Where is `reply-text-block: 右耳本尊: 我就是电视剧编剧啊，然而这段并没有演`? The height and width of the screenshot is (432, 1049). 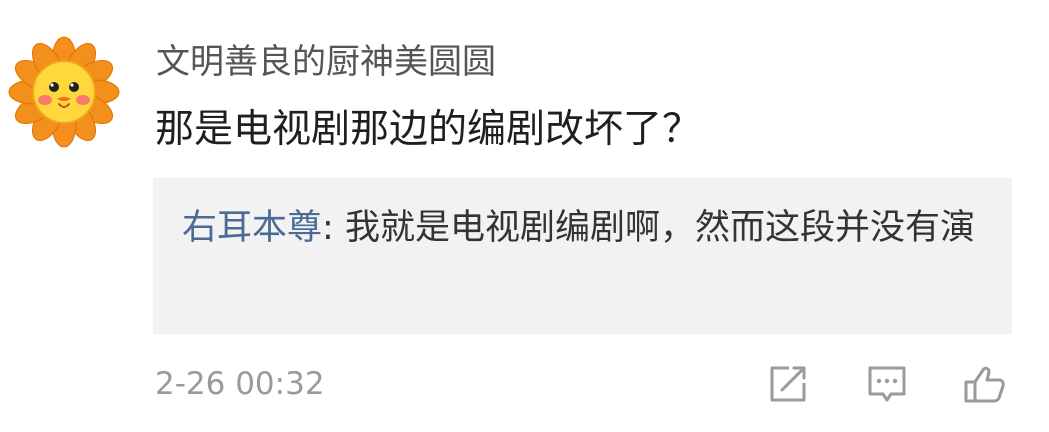
reply-text-block: 右耳本尊: 我就是电视剧编剧啊，然而这段并没有演 is located at coordinates (582, 228).